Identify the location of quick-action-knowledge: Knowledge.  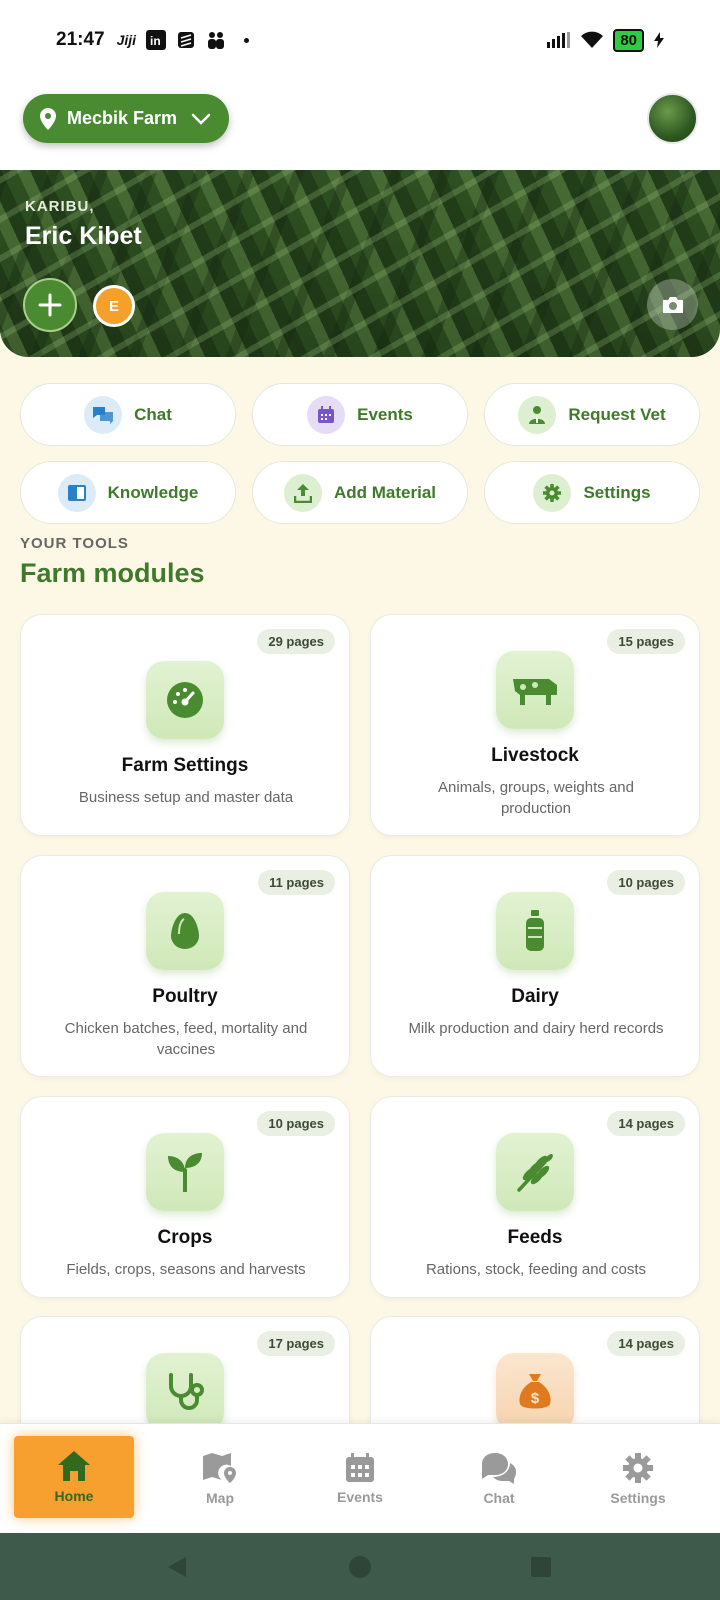
(128, 492).